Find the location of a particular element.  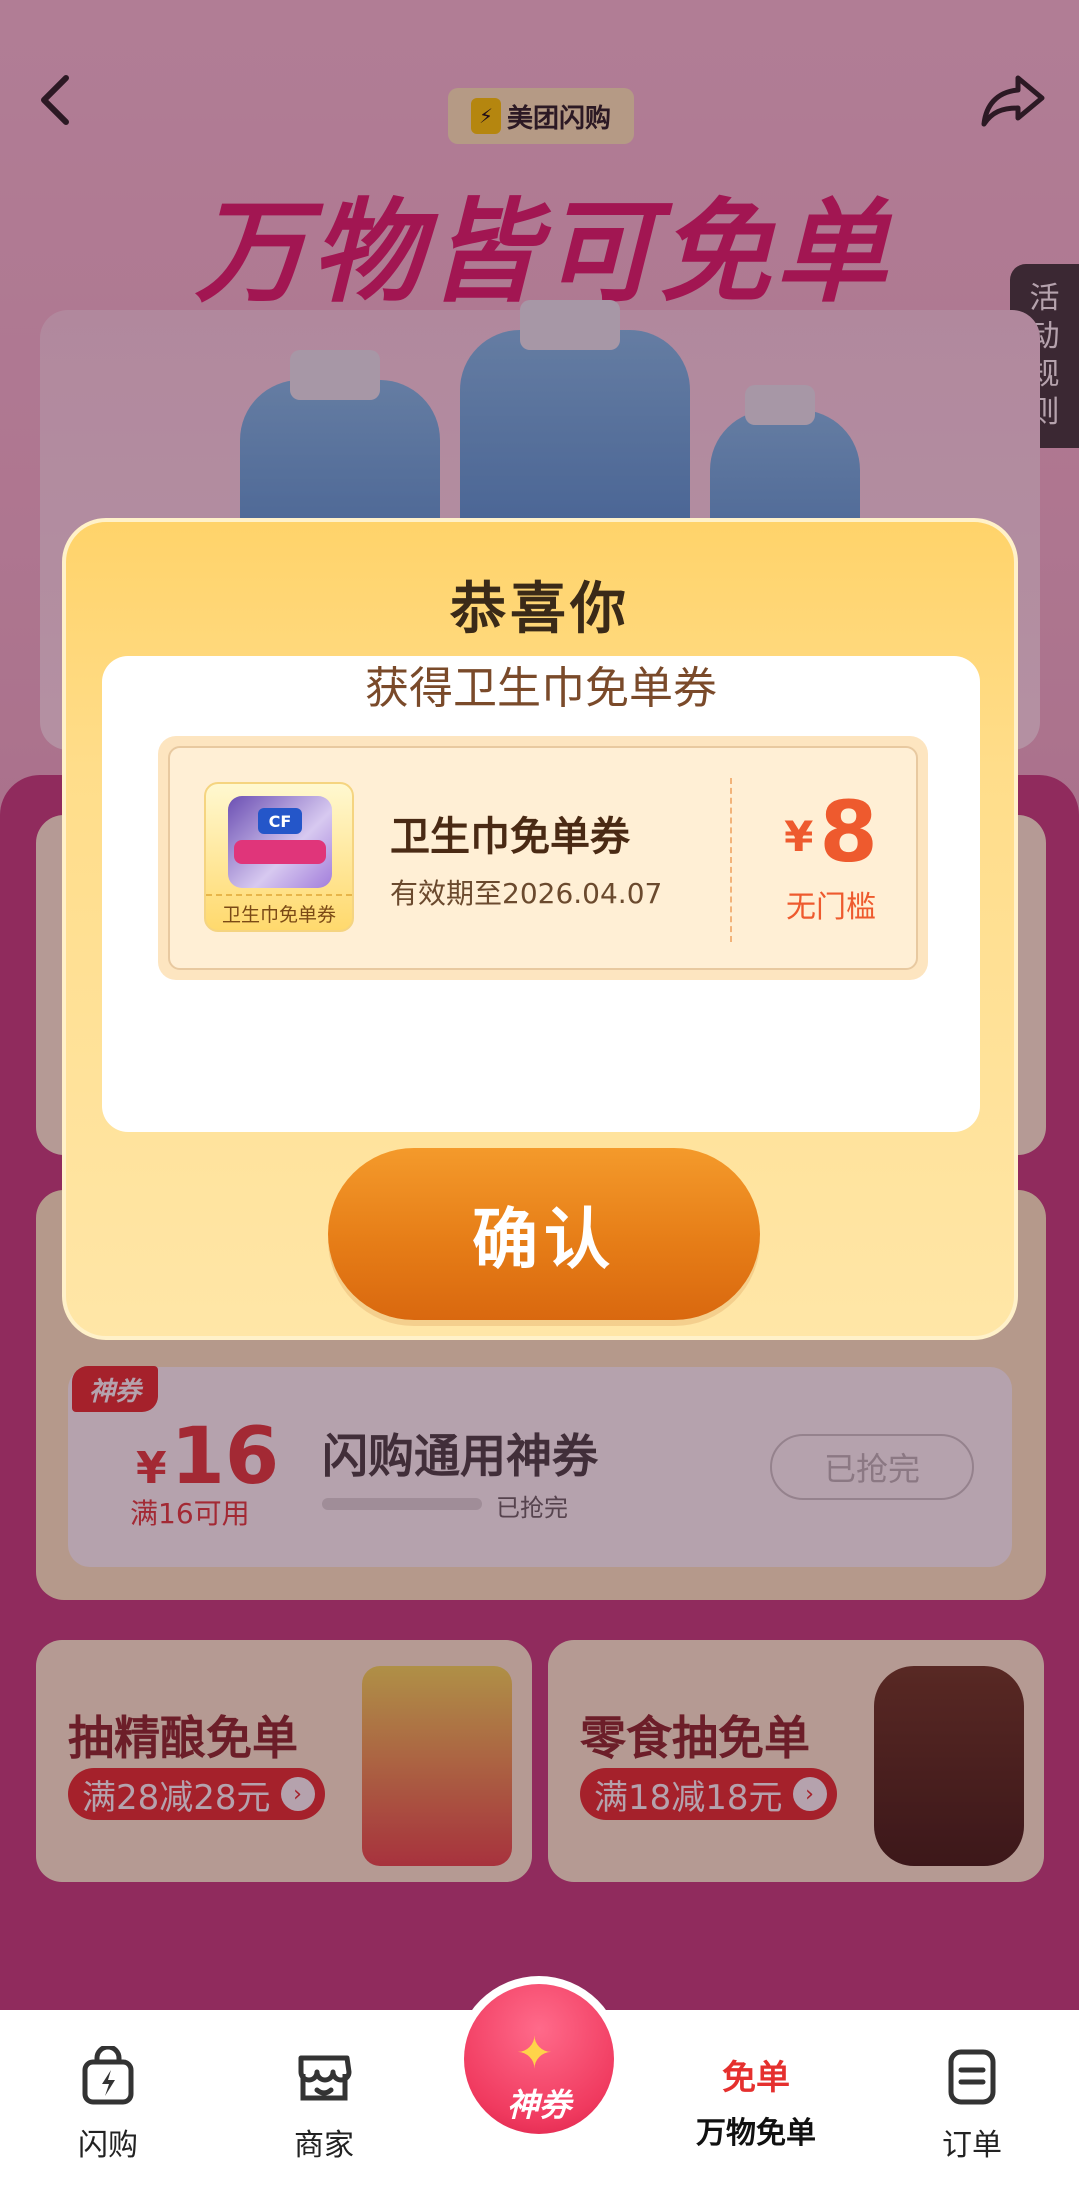

tab-label: 神券 is located at coordinates (538, 2105).